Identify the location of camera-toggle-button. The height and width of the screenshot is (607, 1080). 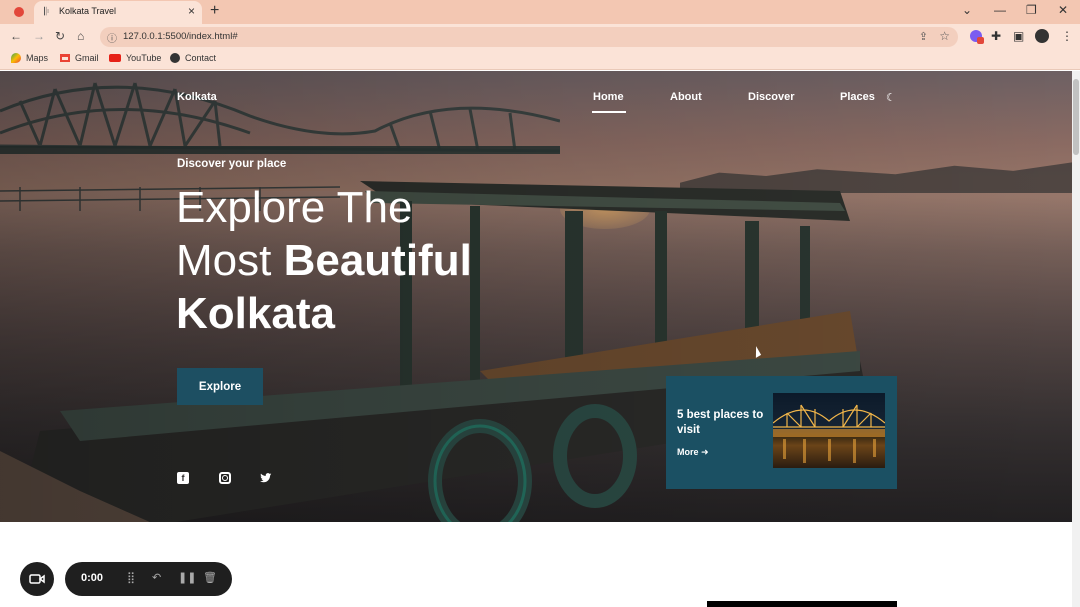
(37, 579).